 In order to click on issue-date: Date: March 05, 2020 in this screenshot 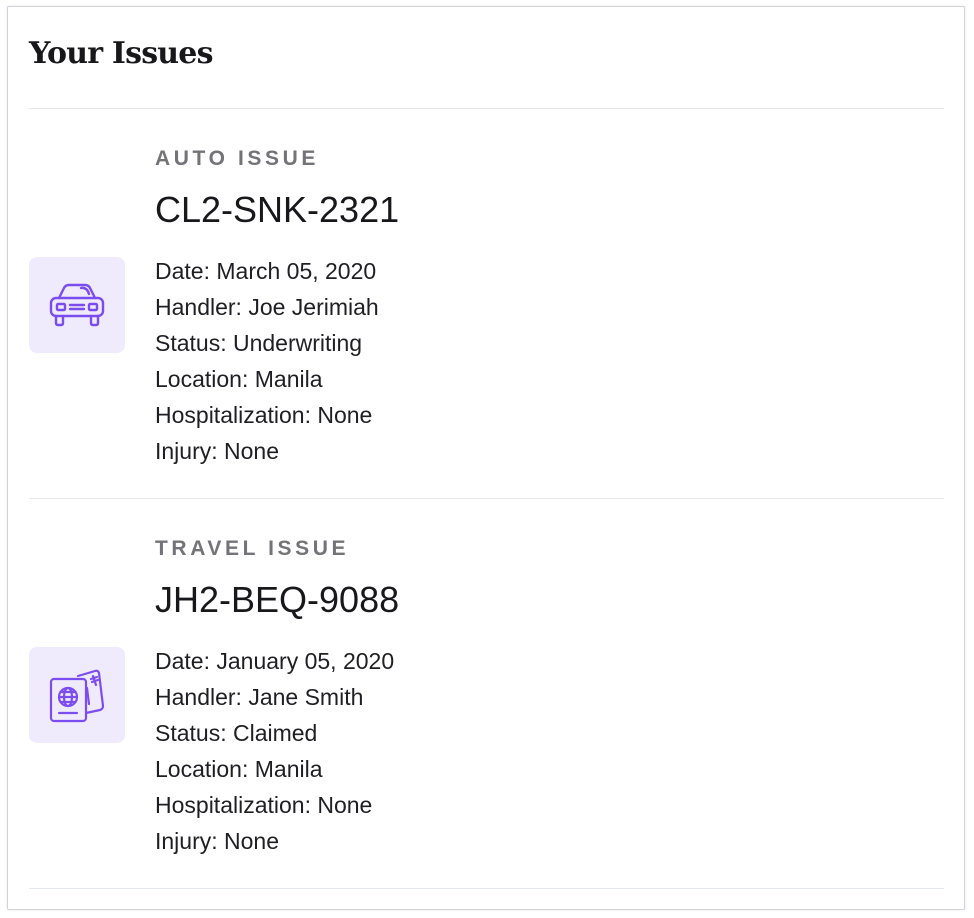, I will do `click(266, 271)`.